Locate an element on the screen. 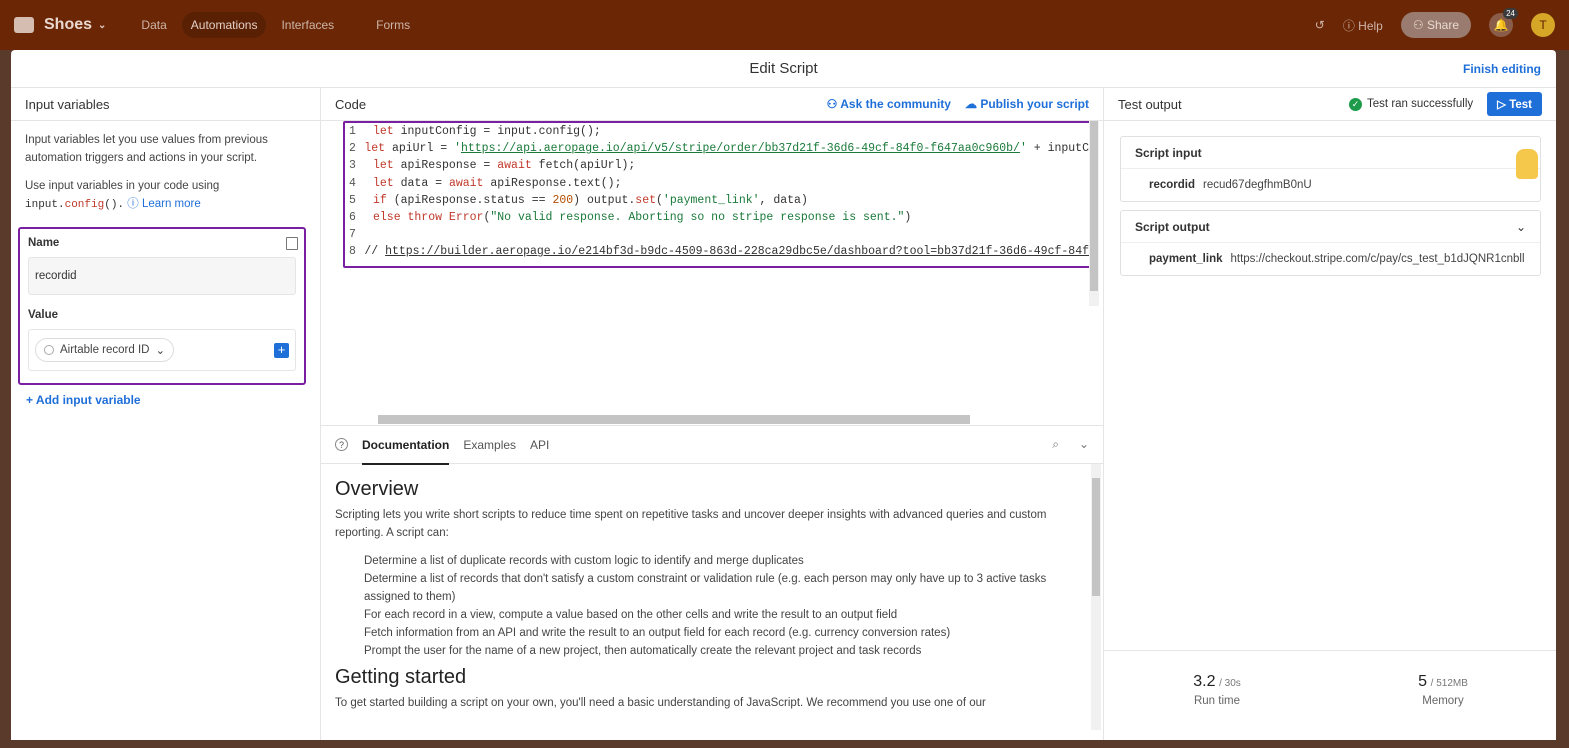 Image resolution: width=1569 pixels, height=748 pixels. avatar: T is located at coordinates (1543, 25).